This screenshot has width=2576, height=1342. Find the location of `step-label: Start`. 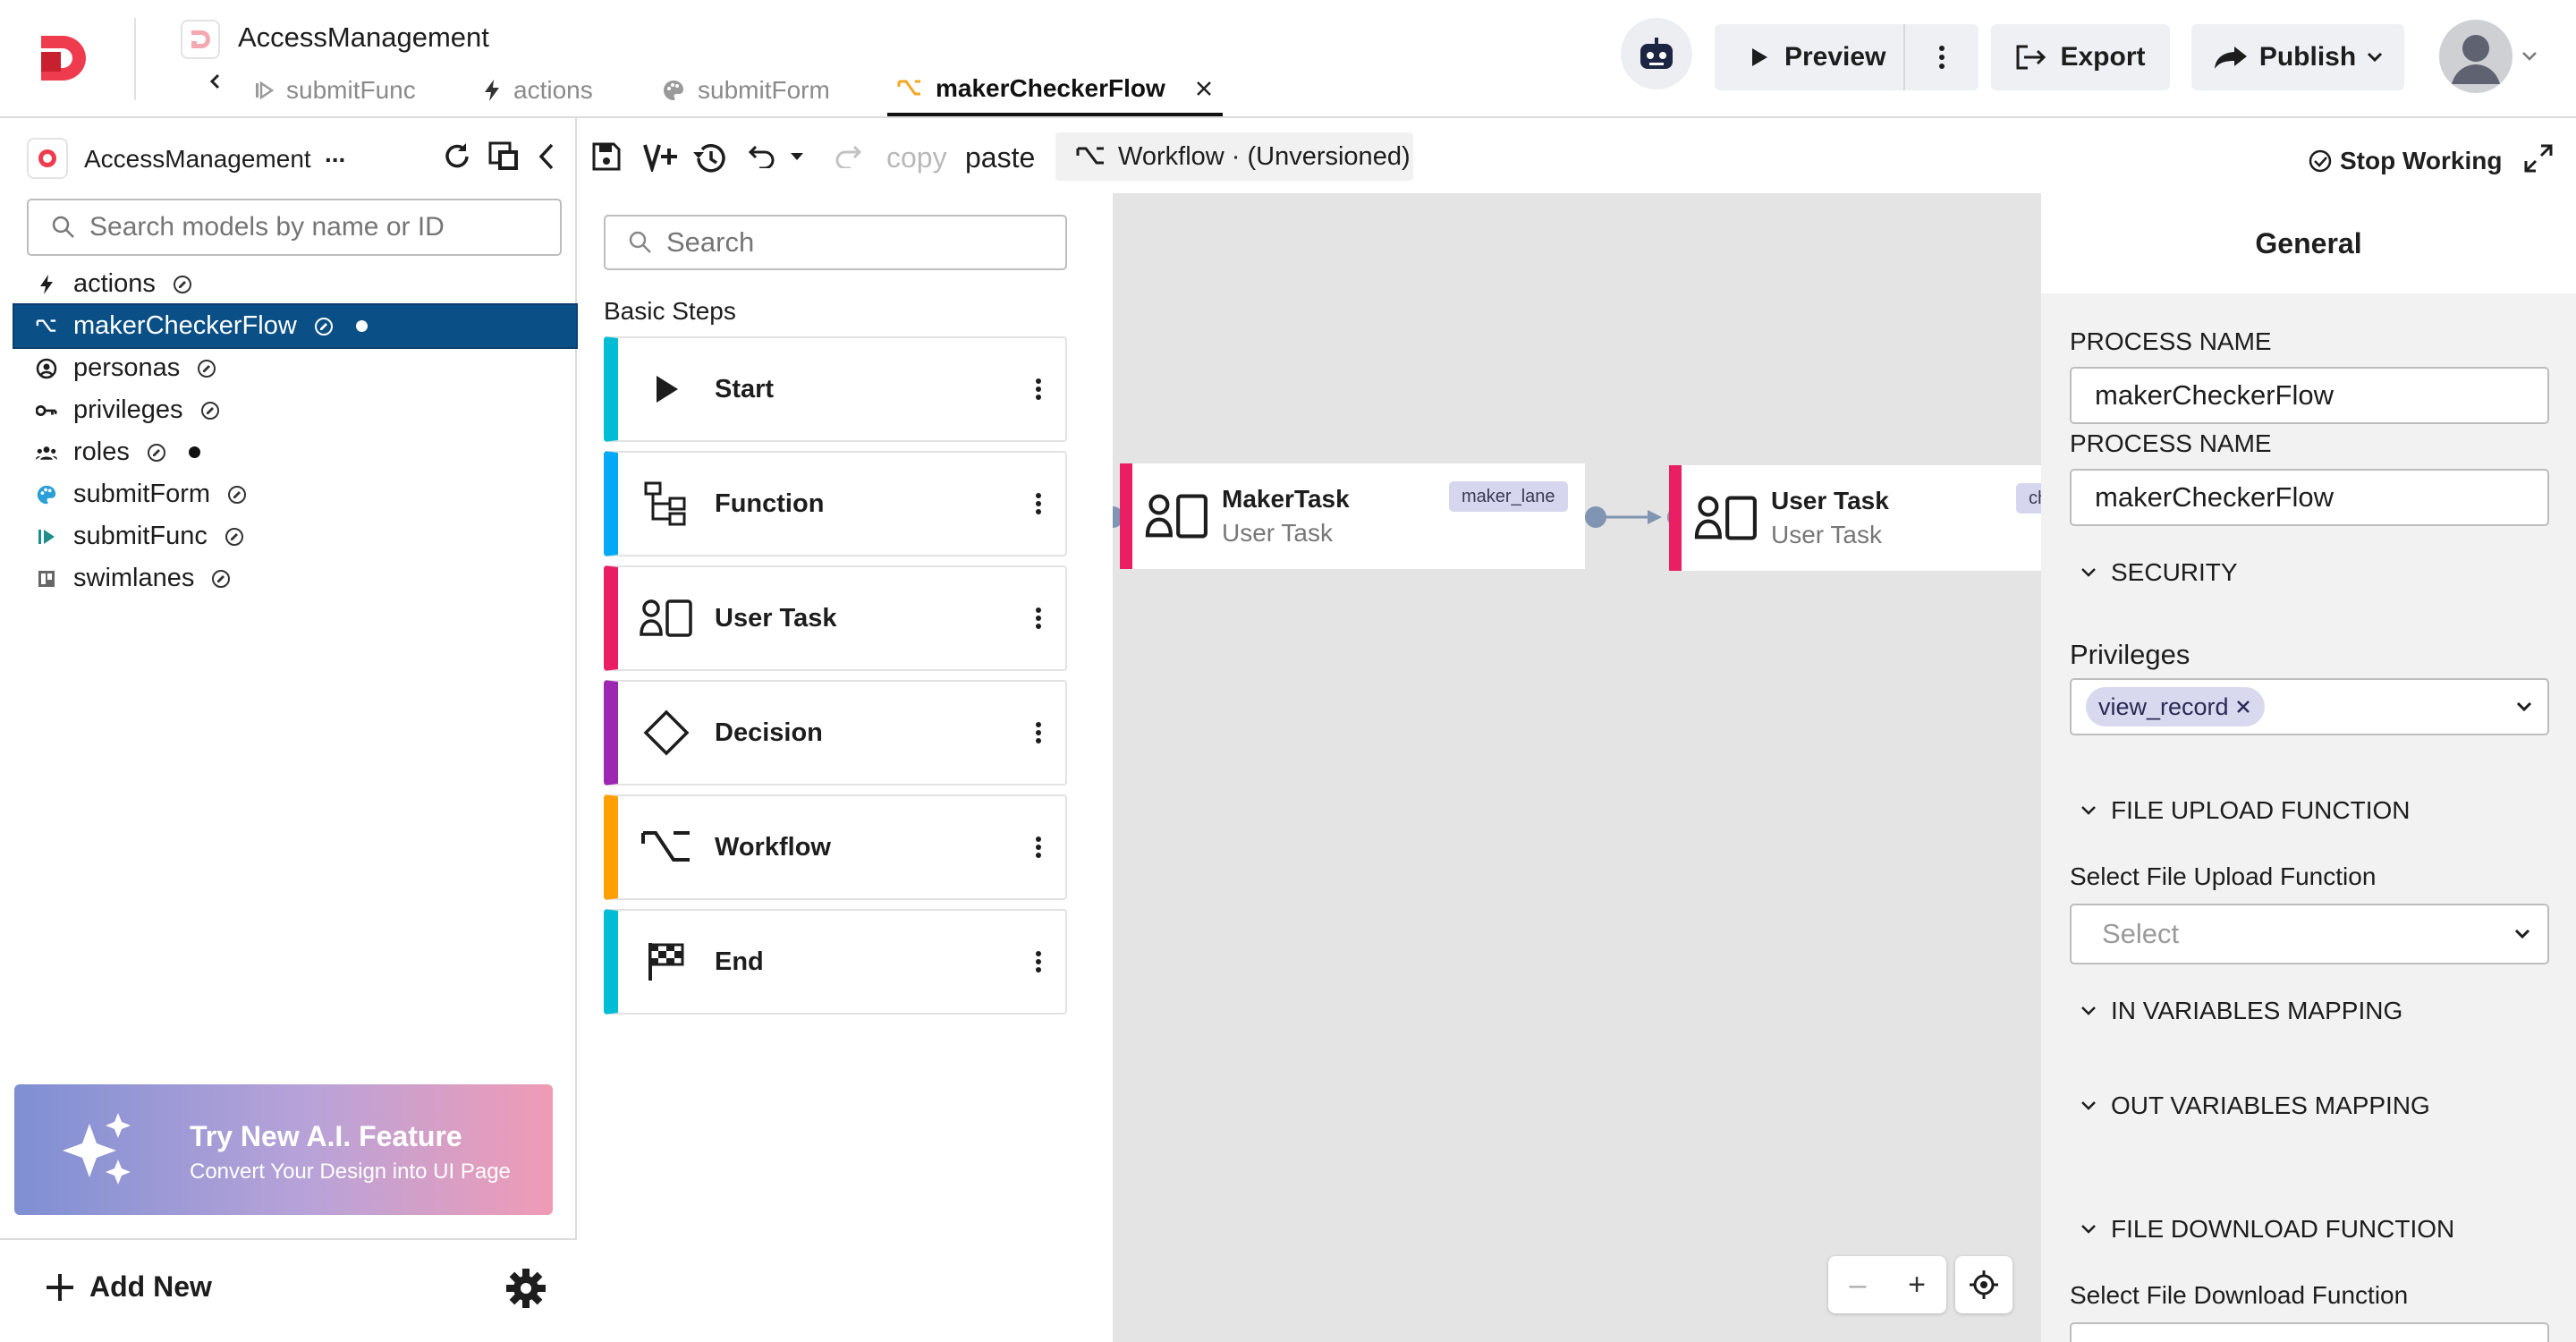

step-label: Start is located at coordinates (745, 389).